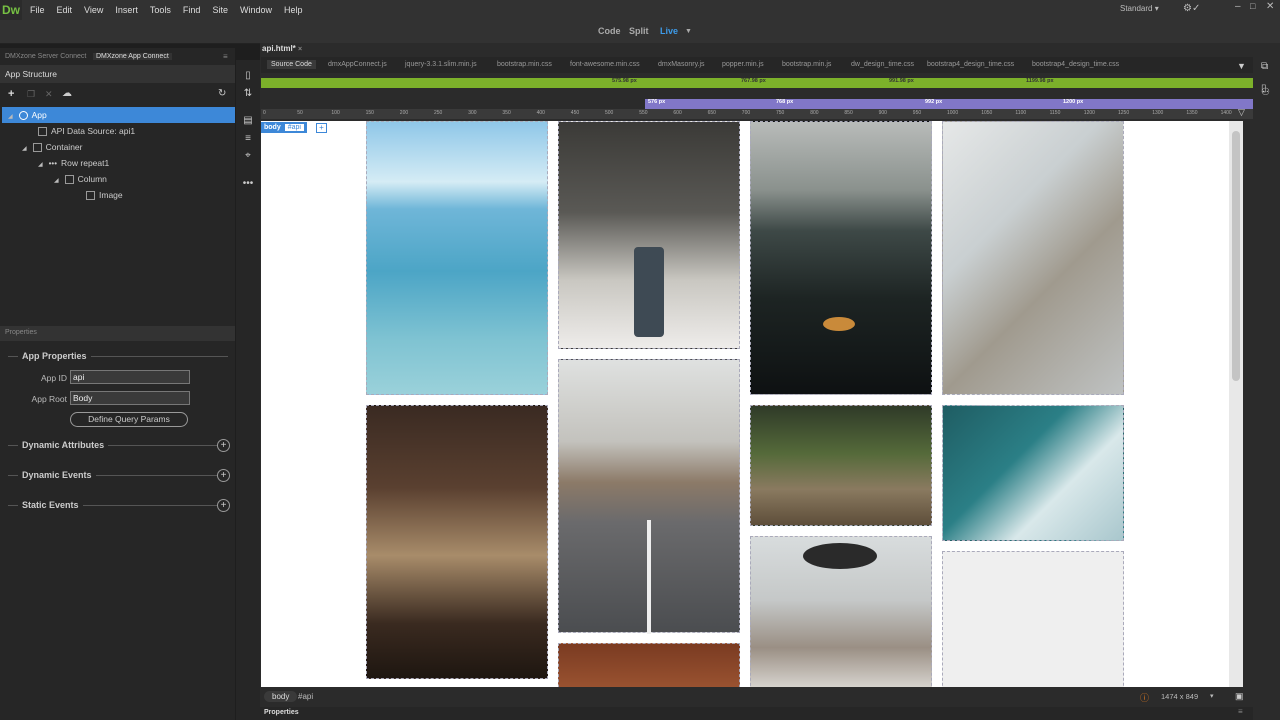 This screenshot has height=720, width=1280. Describe the element at coordinates (11, 94) in the screenshot. I see `add-component-icon: +` at that location.